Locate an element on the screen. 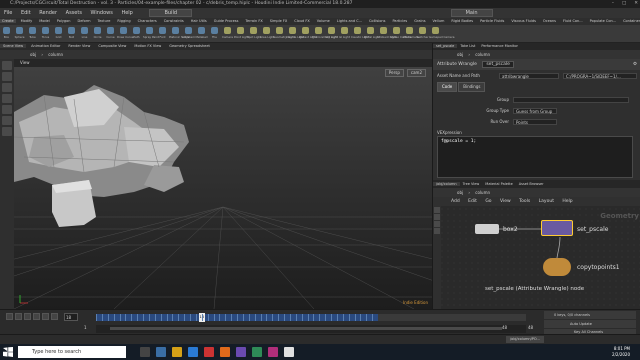 This screenshot has height=360, width=640. store-icon is located at coordinates (193, 352).